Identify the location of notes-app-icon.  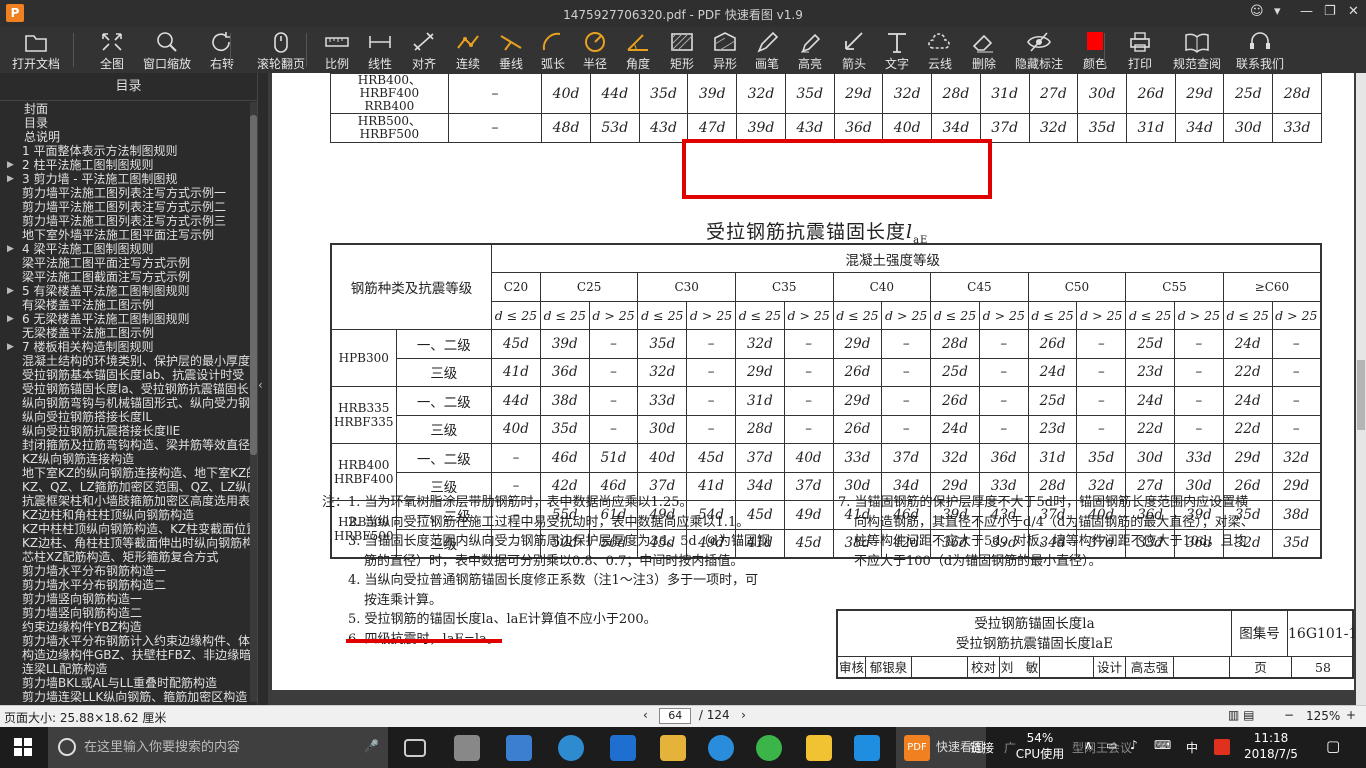
(819, 748).